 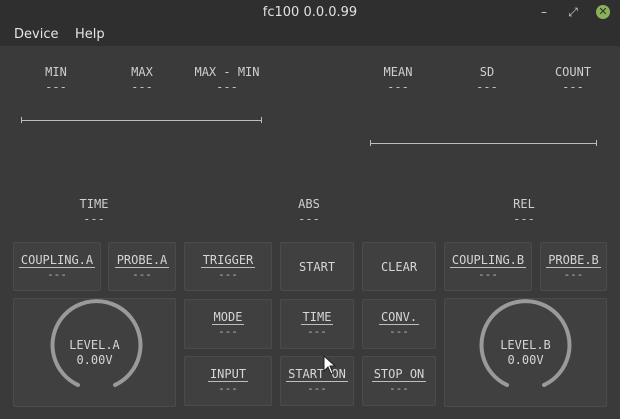 What do you see at coordinates (142, 260) in the screenshot?
I see `probe-a-label: PROBE.A` at bounding box center [142, 260].